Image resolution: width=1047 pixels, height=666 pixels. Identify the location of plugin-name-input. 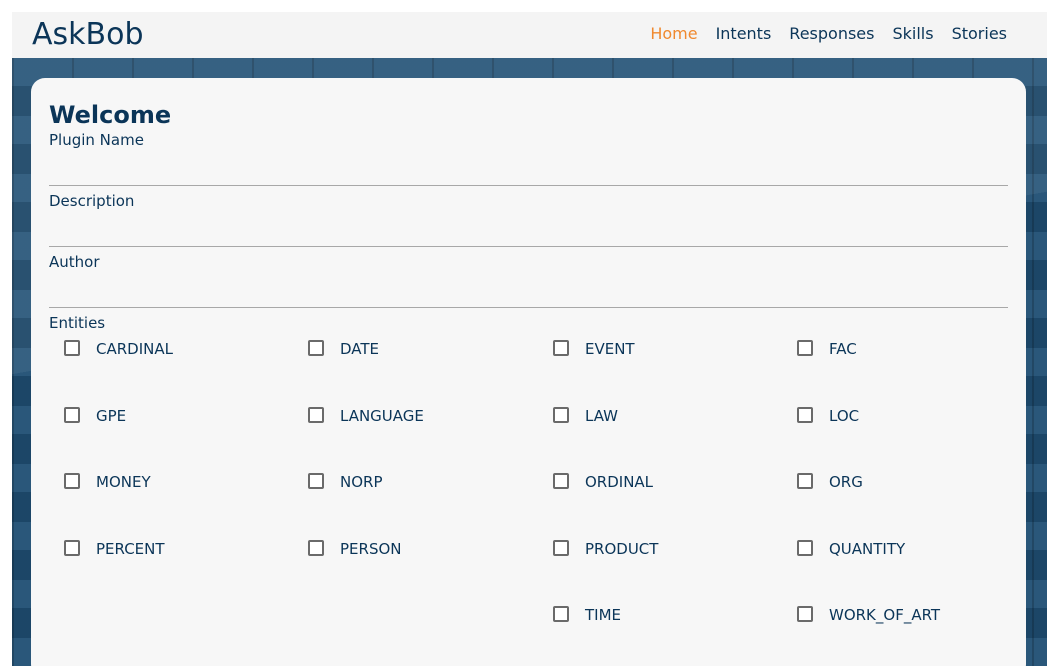
(528, 168).